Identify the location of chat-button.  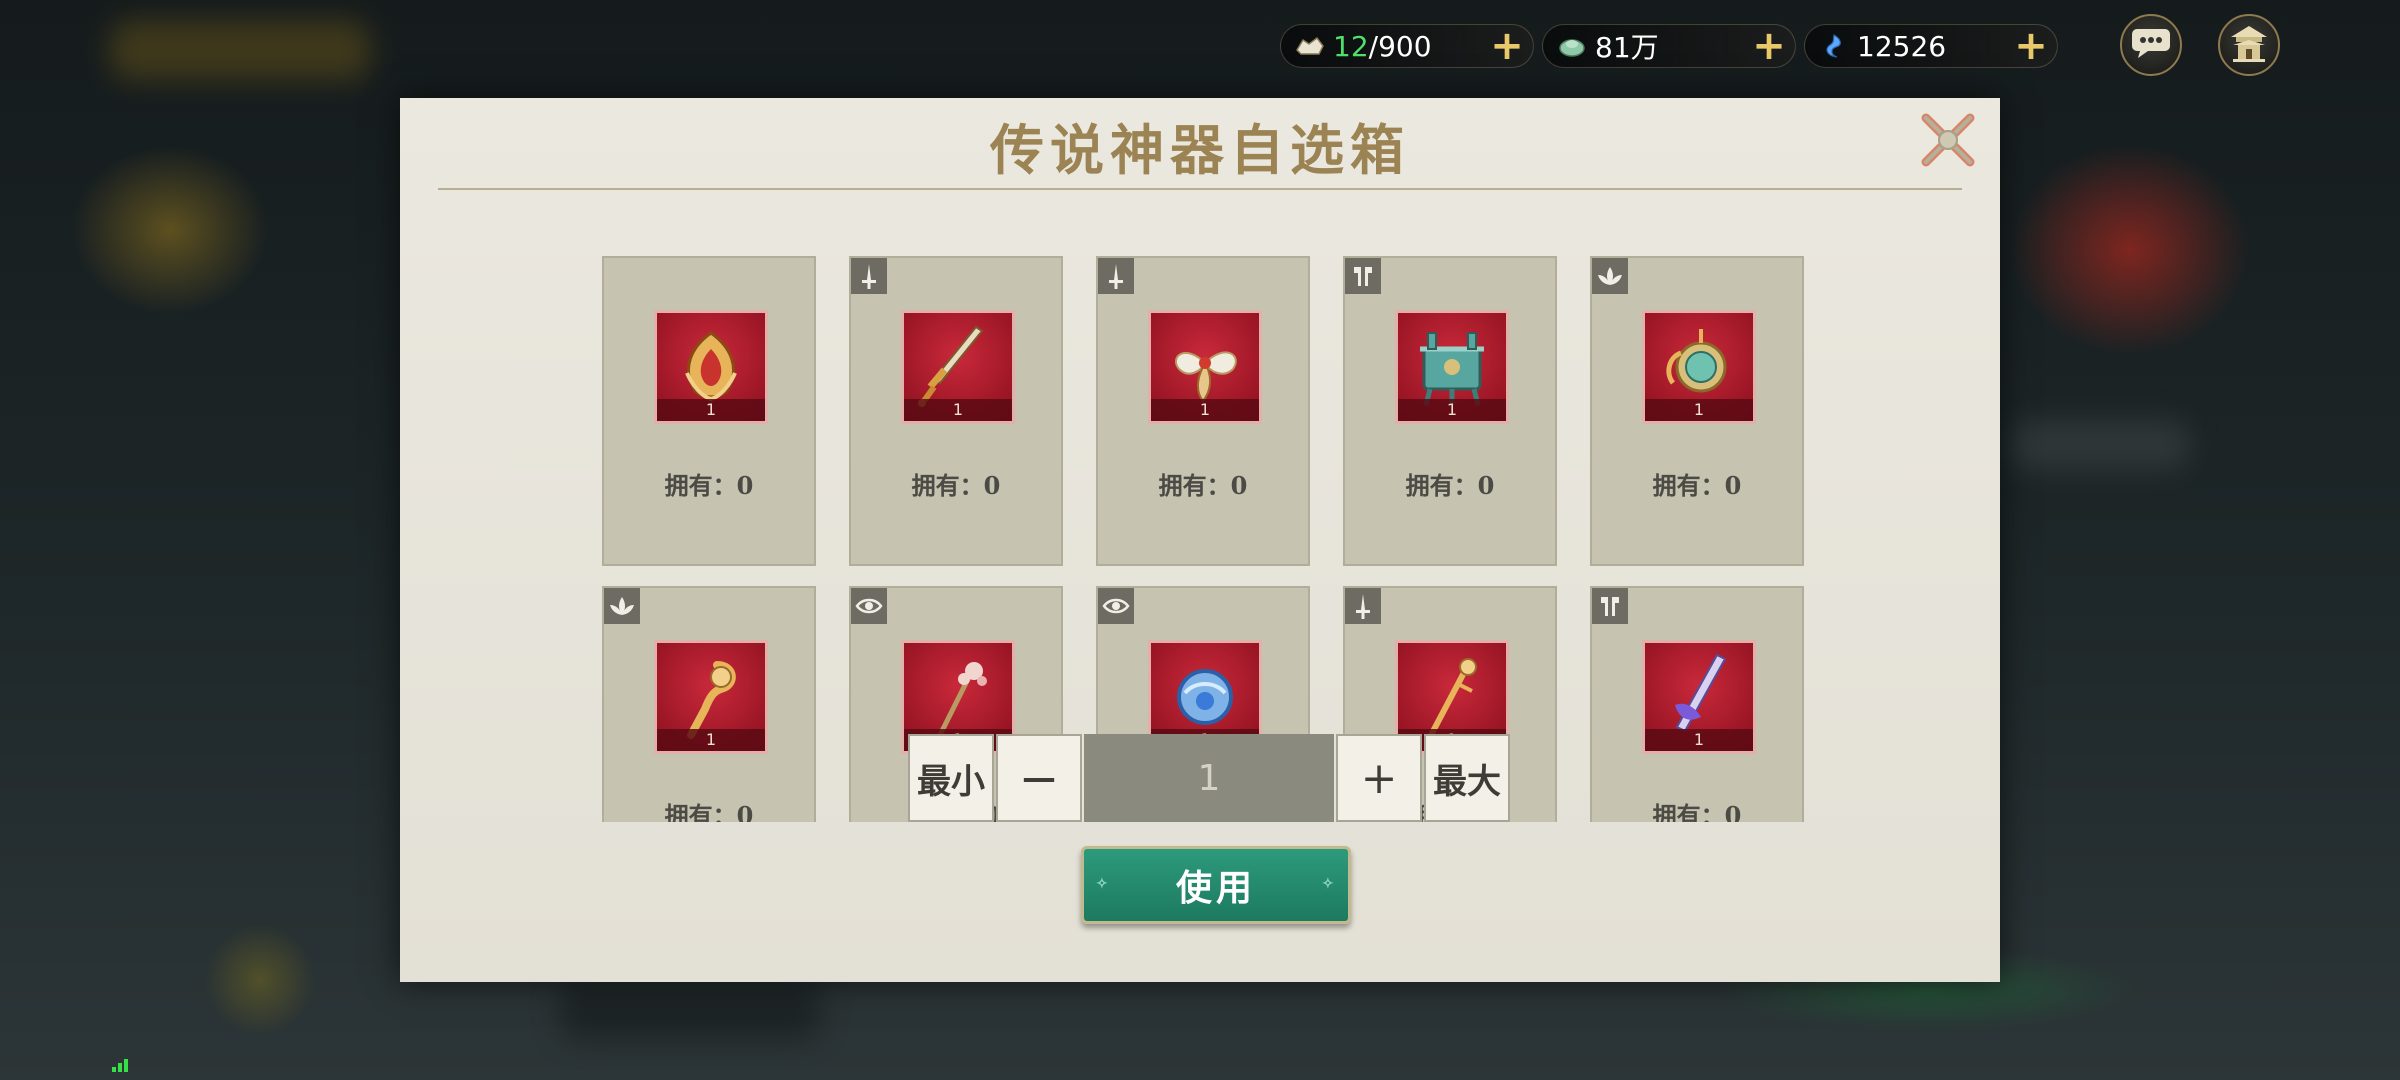
(2151, 45).